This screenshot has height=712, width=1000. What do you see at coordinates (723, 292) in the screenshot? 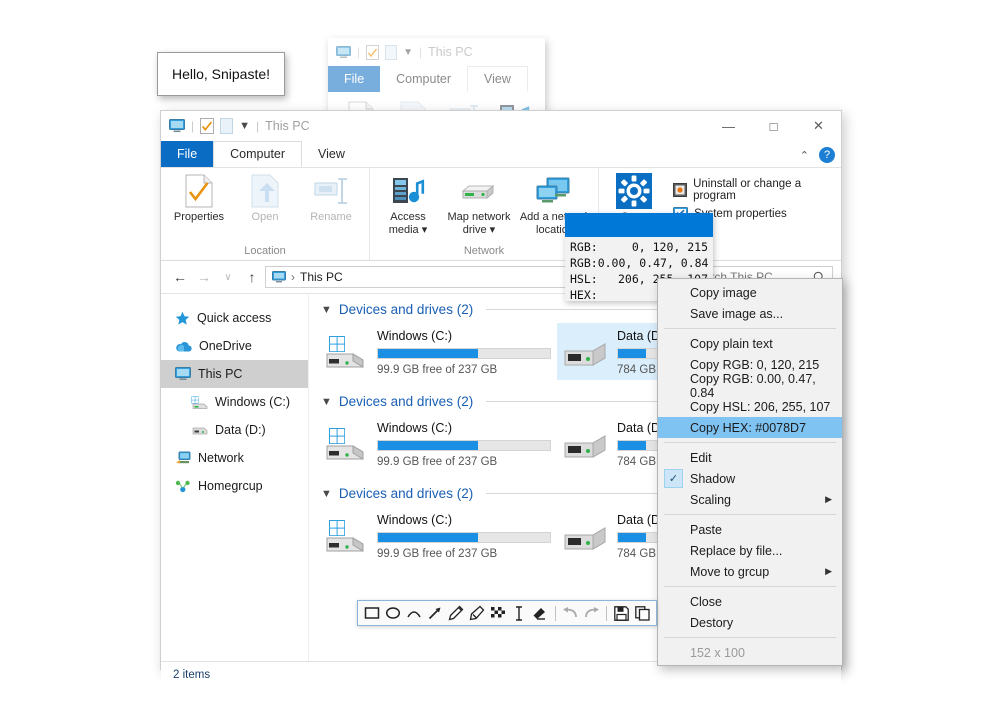
I see `menu-item-label: Copy image` at bounding box center [723, 292].